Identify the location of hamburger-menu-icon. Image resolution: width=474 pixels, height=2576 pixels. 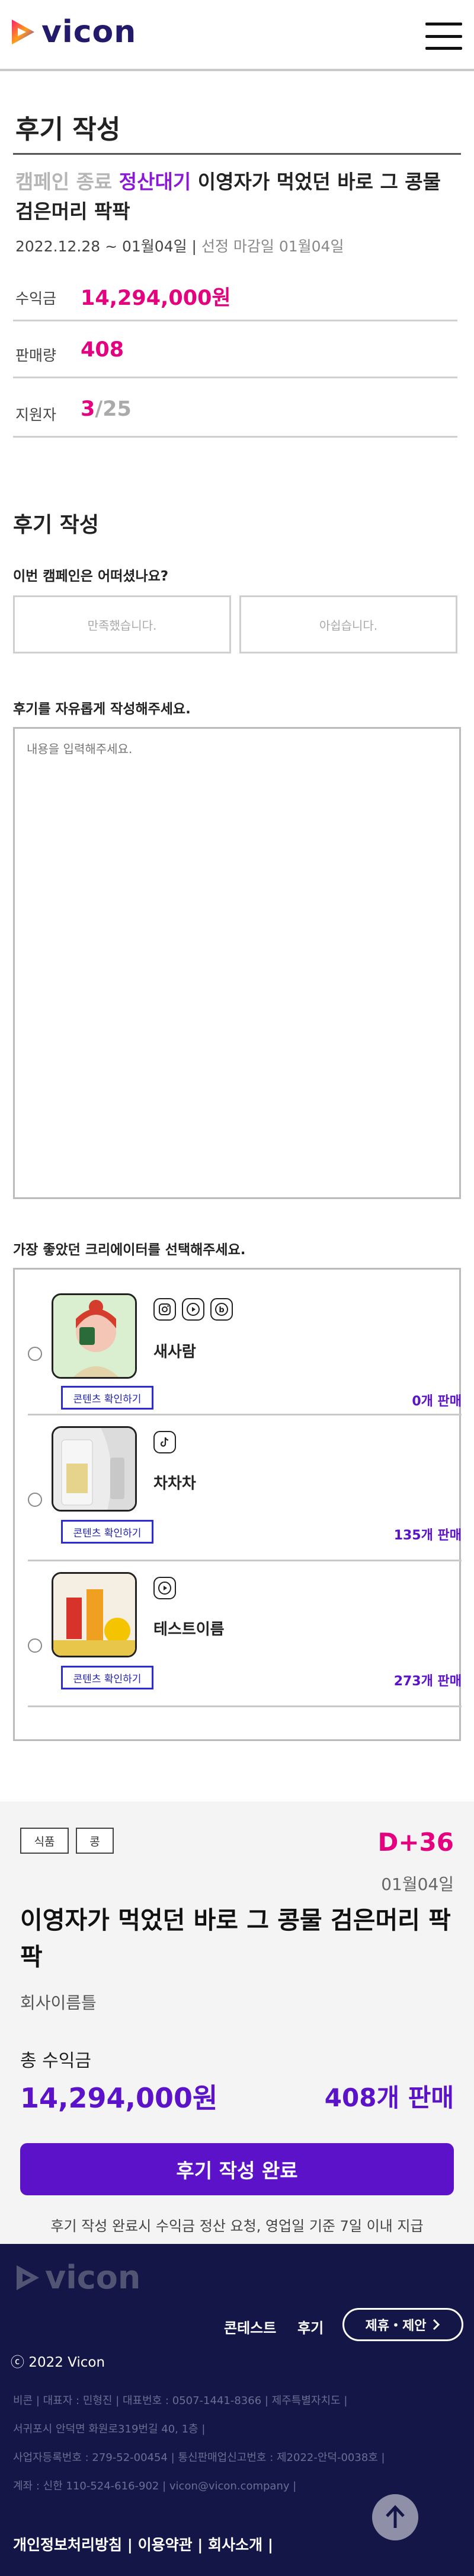
(444, 36).